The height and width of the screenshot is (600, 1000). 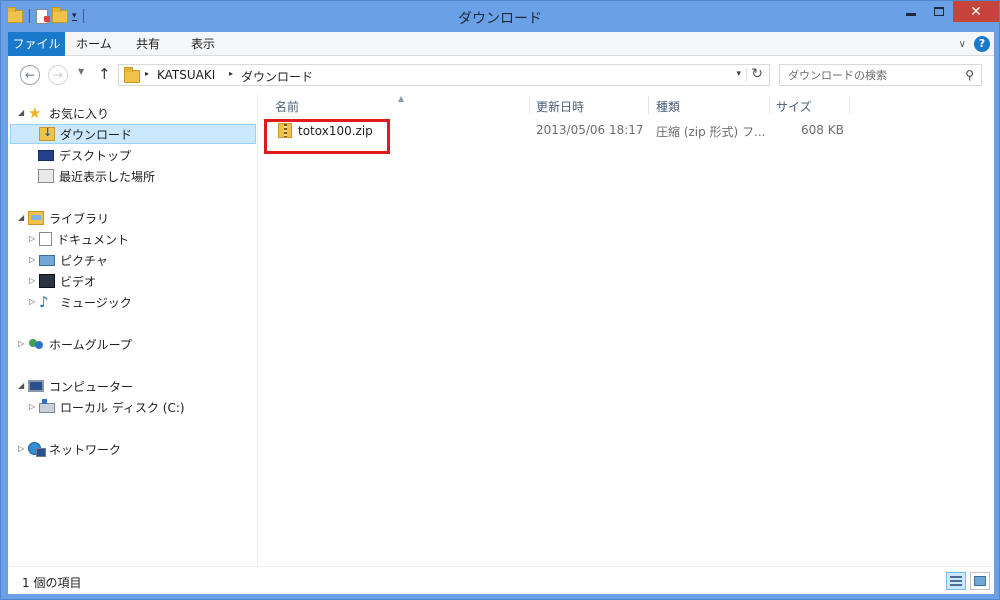 What do you see at coordinates (203, 44) in the screenshot?
I see `tab-view: 表示` at bounding box center [203, 44].